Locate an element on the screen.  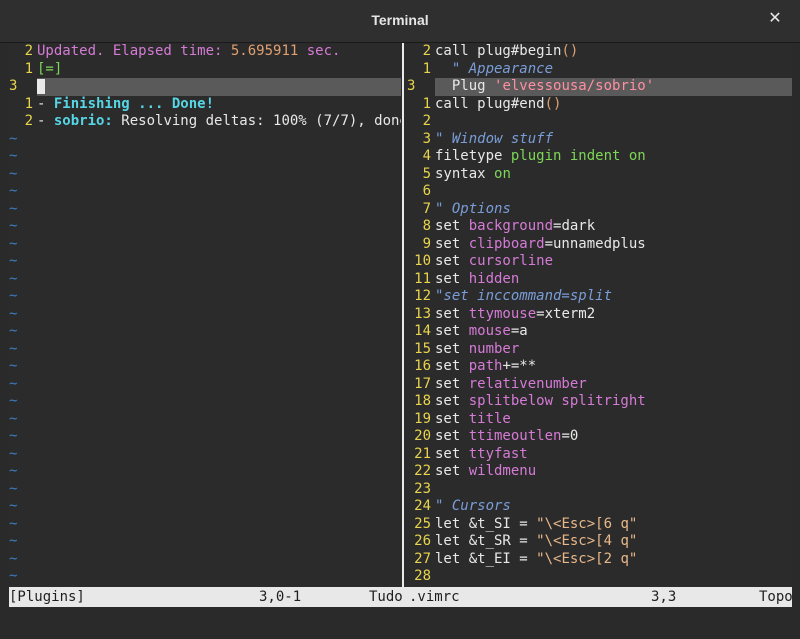
left-pane-line: 2 Updated. Elapsed time: 5.695911 sec. is located at coordinates (205, 52).